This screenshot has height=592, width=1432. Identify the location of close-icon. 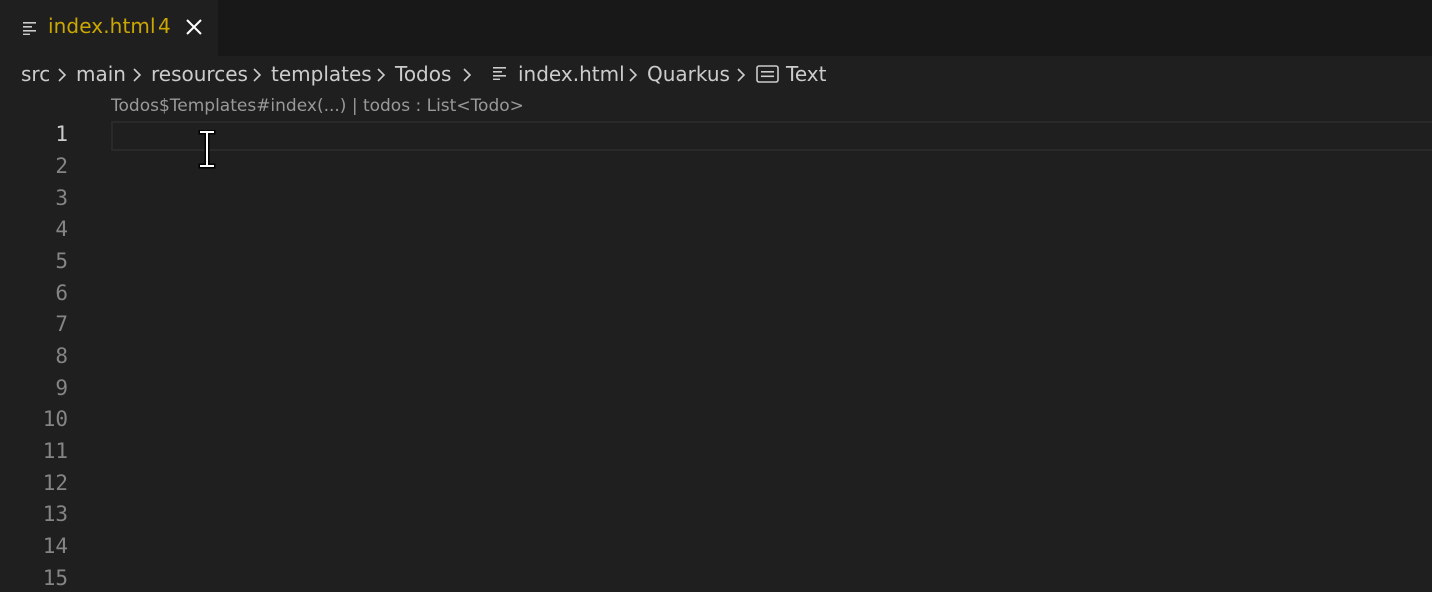
(194, 29).